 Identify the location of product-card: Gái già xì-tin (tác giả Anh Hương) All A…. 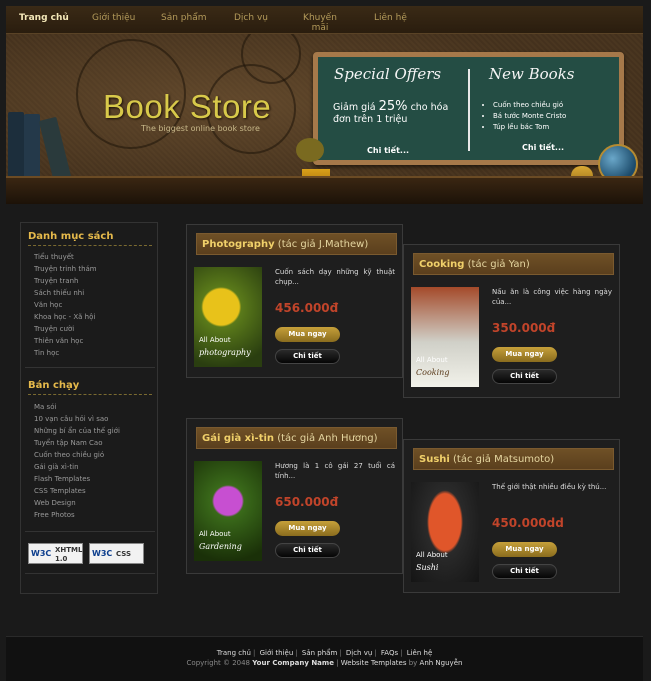
(294, 496).